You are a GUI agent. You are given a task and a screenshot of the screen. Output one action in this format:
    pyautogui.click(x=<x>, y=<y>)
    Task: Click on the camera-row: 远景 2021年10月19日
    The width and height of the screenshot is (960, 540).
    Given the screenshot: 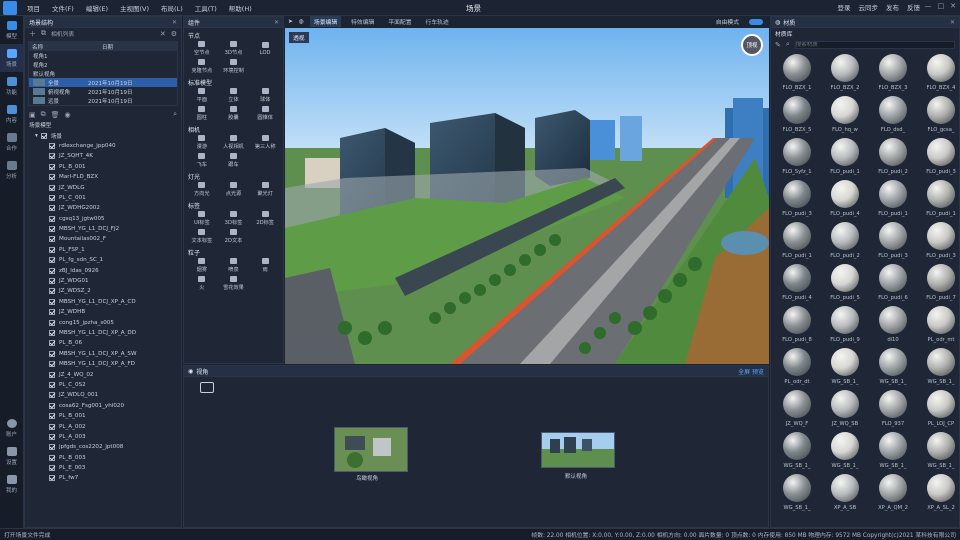 What is the action you would take?
    pyautogui.click(x=103, y=100)
    